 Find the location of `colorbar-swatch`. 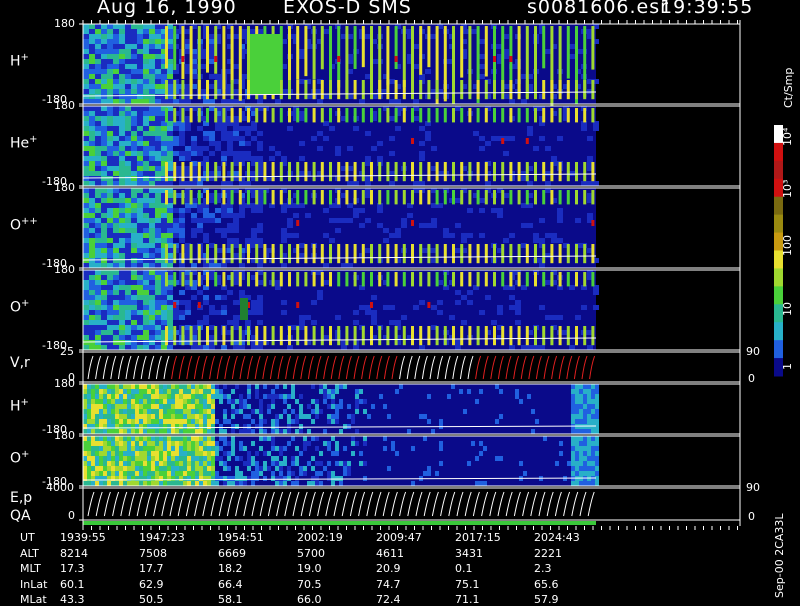

colorbar-swatch is located at coordinates (778, 170).